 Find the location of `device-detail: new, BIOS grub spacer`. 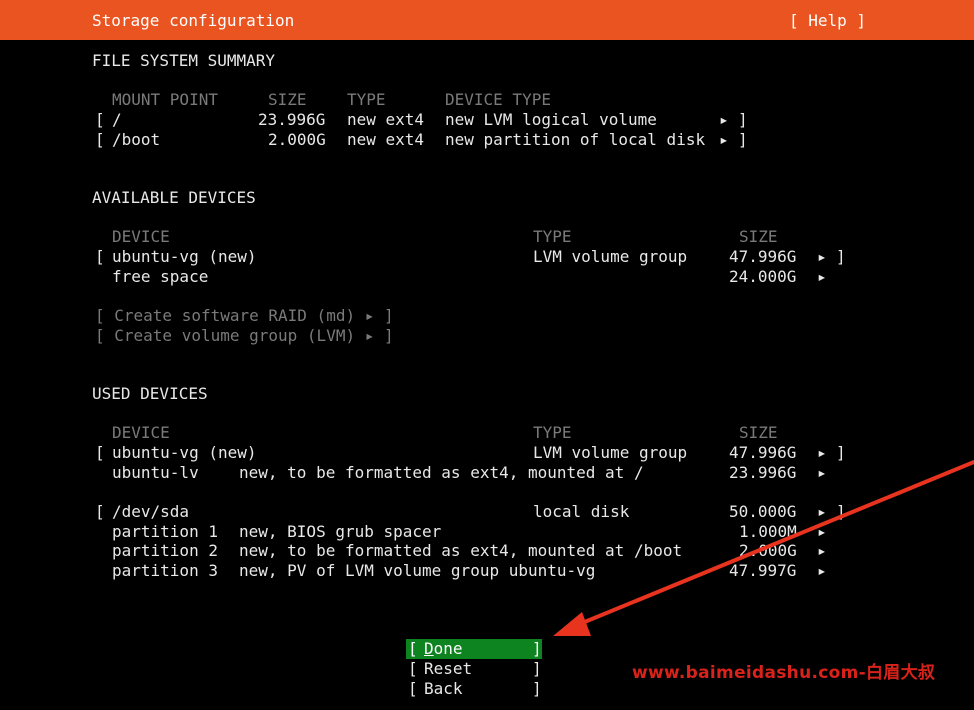

device-detail: new, BIOS grub spacer is located at coordinates (340, 531).